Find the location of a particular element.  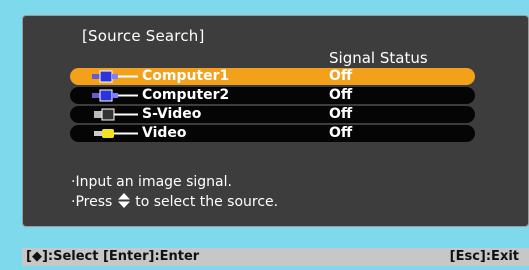

help-line-1: ·Input an image signal. is located at coordinates (151, 182).